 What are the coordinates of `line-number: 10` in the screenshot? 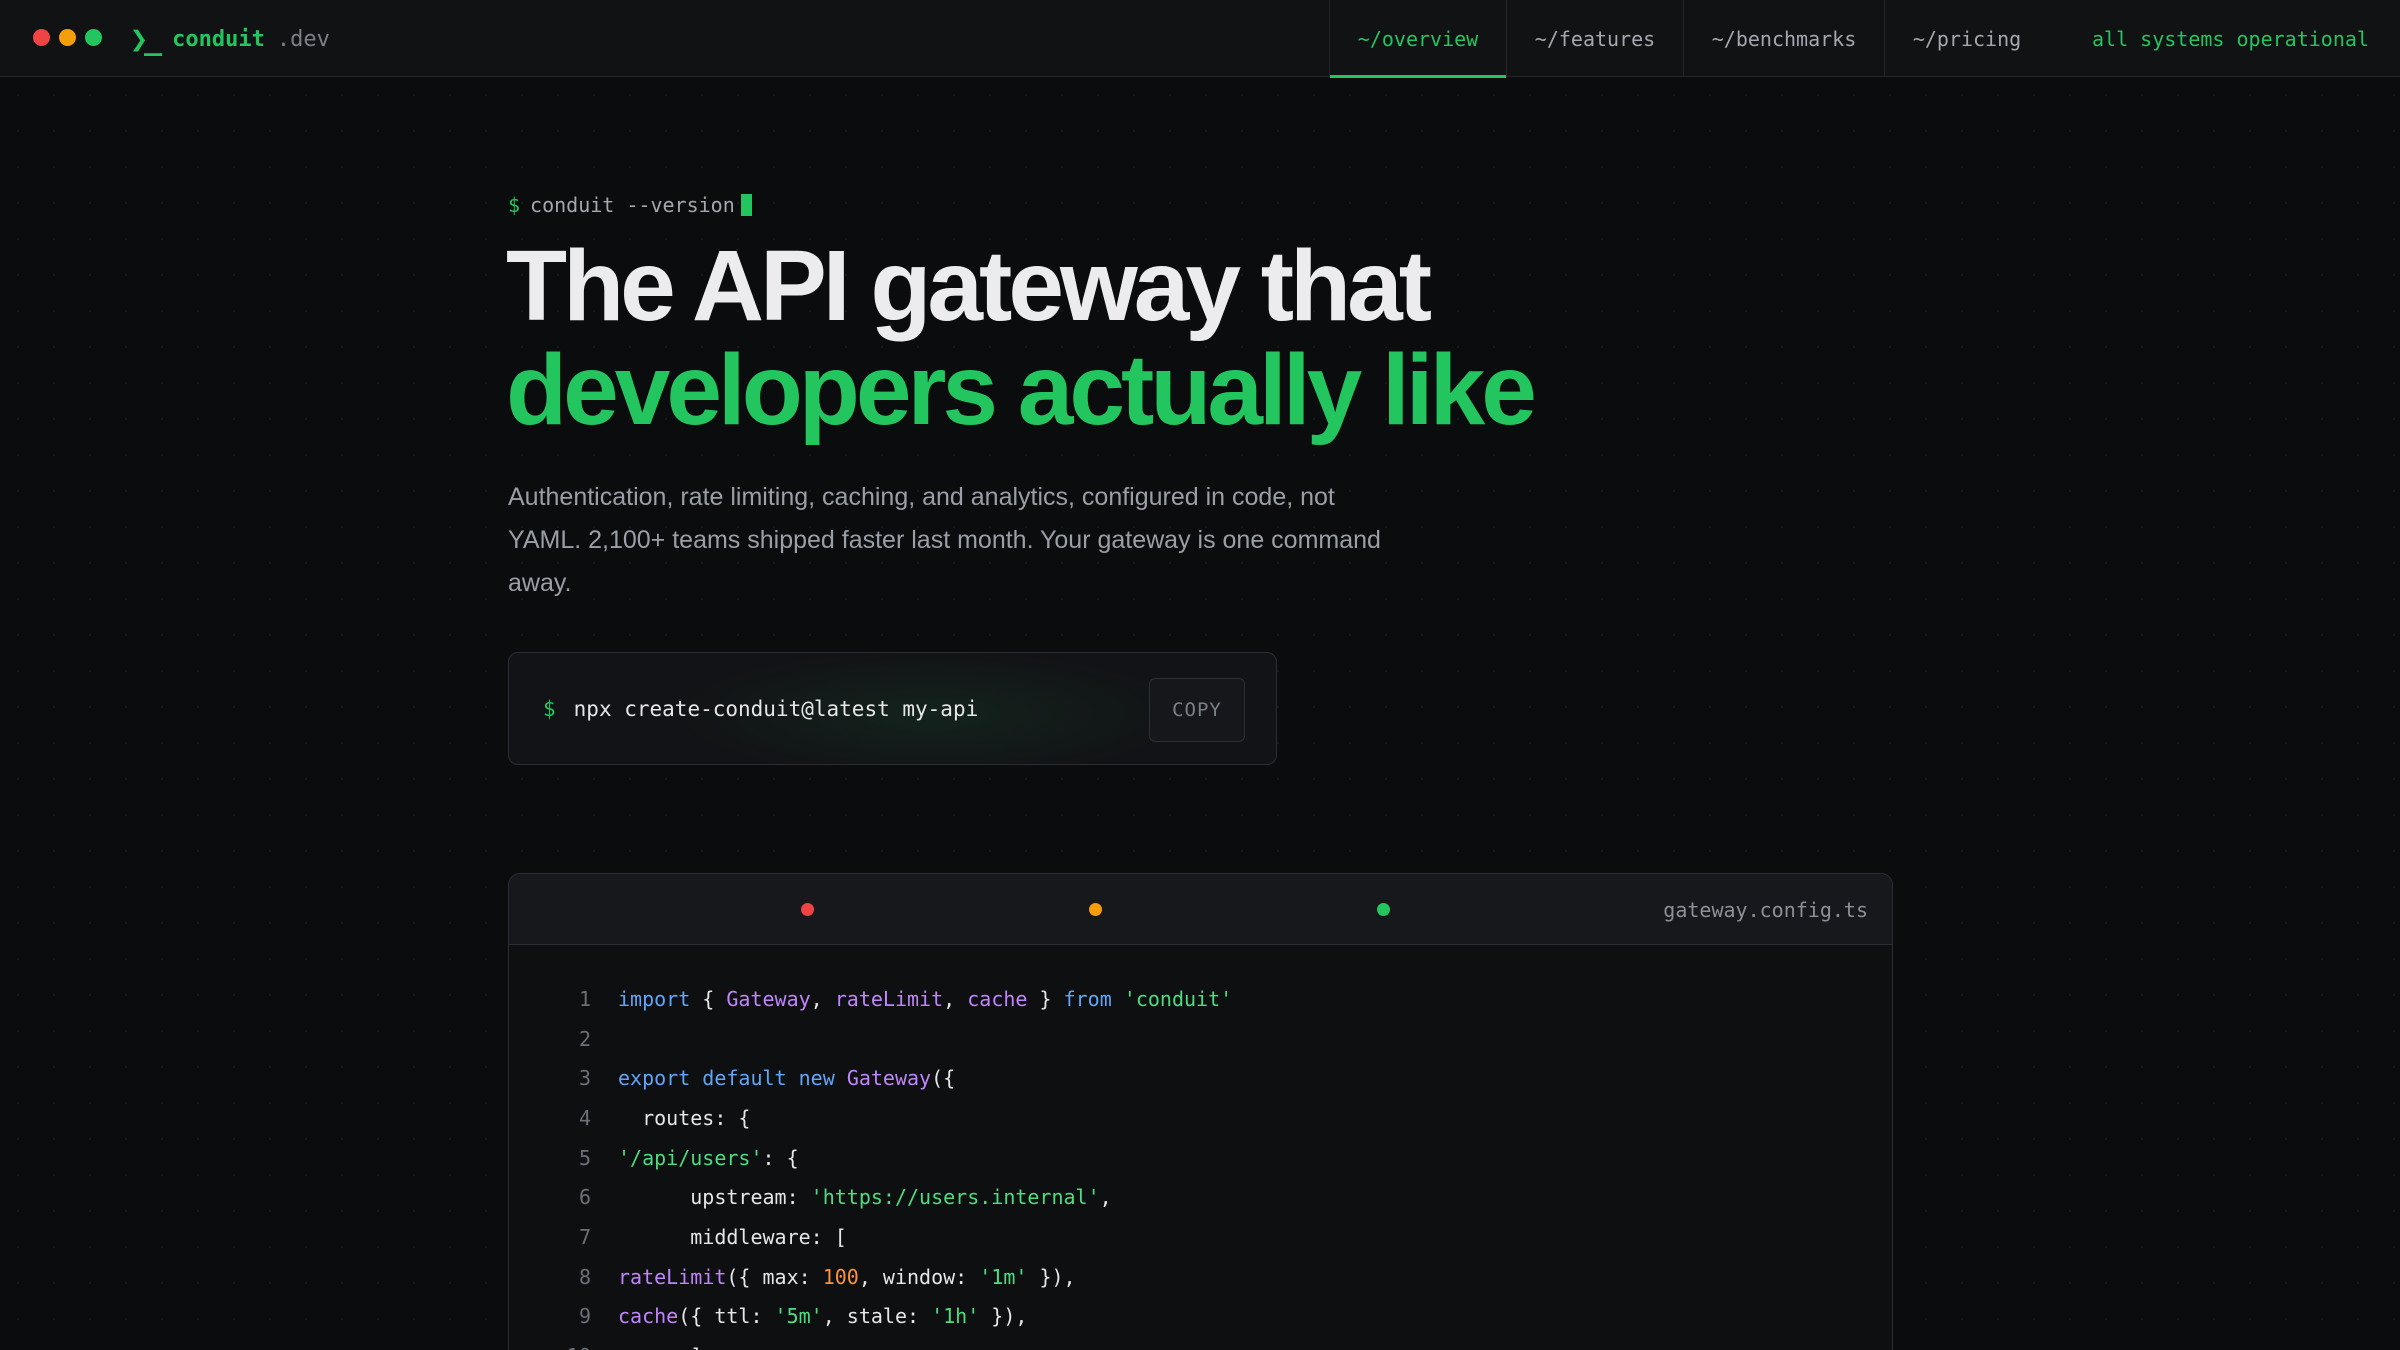 It's located at (550, 1347).